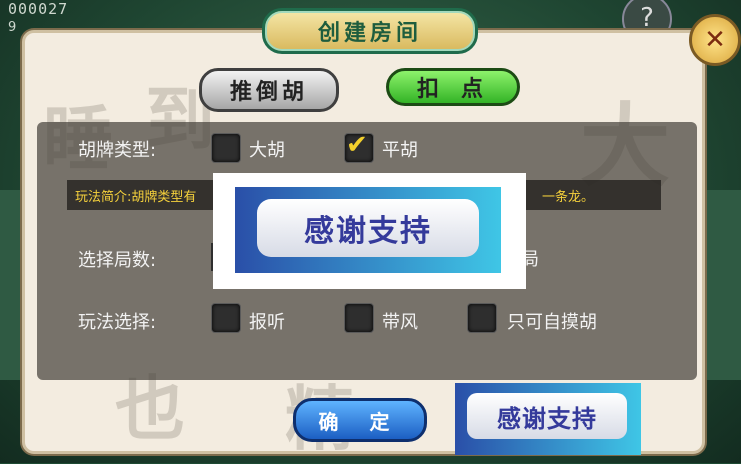  What do you see at coordinates (267, 150) in the screenshot?
I see `checkbox-dahu-label: 大胡` at bounding box center [267, 150].